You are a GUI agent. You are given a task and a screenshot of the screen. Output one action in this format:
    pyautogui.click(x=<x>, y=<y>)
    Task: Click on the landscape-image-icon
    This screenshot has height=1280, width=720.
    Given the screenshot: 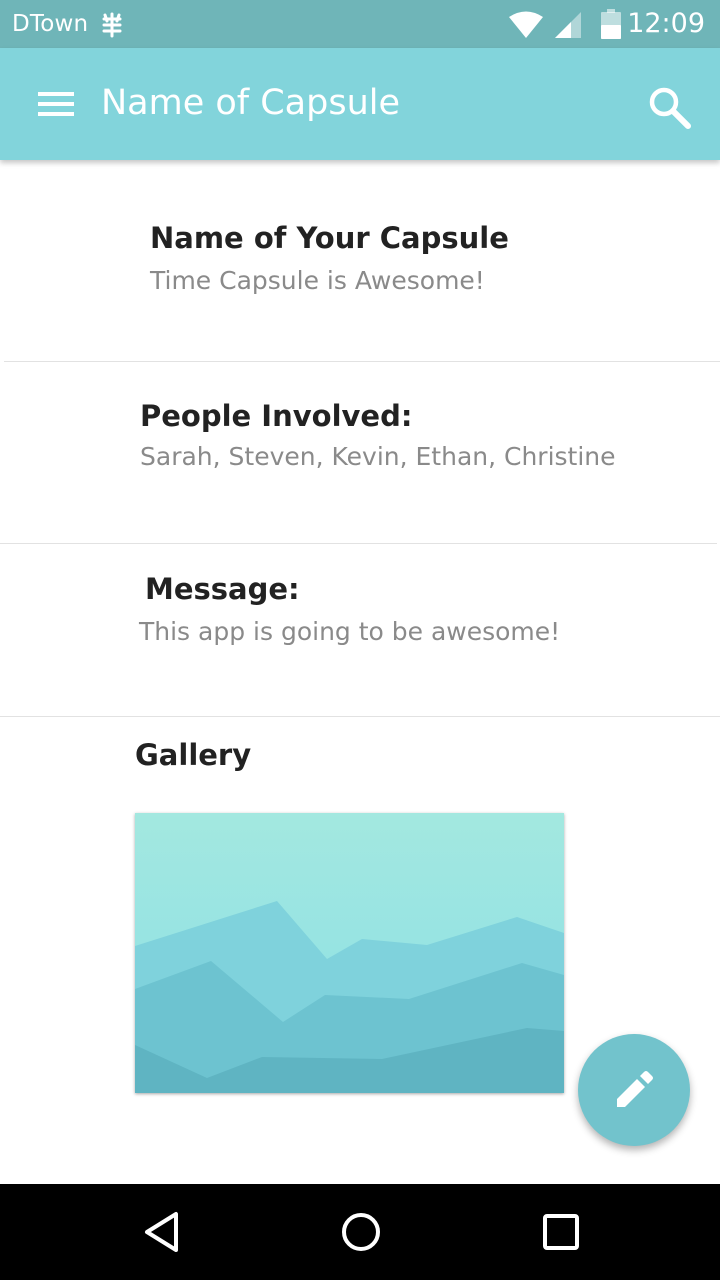 What is the action you would take?
    pyautogui.click(x=349, y=953)
    